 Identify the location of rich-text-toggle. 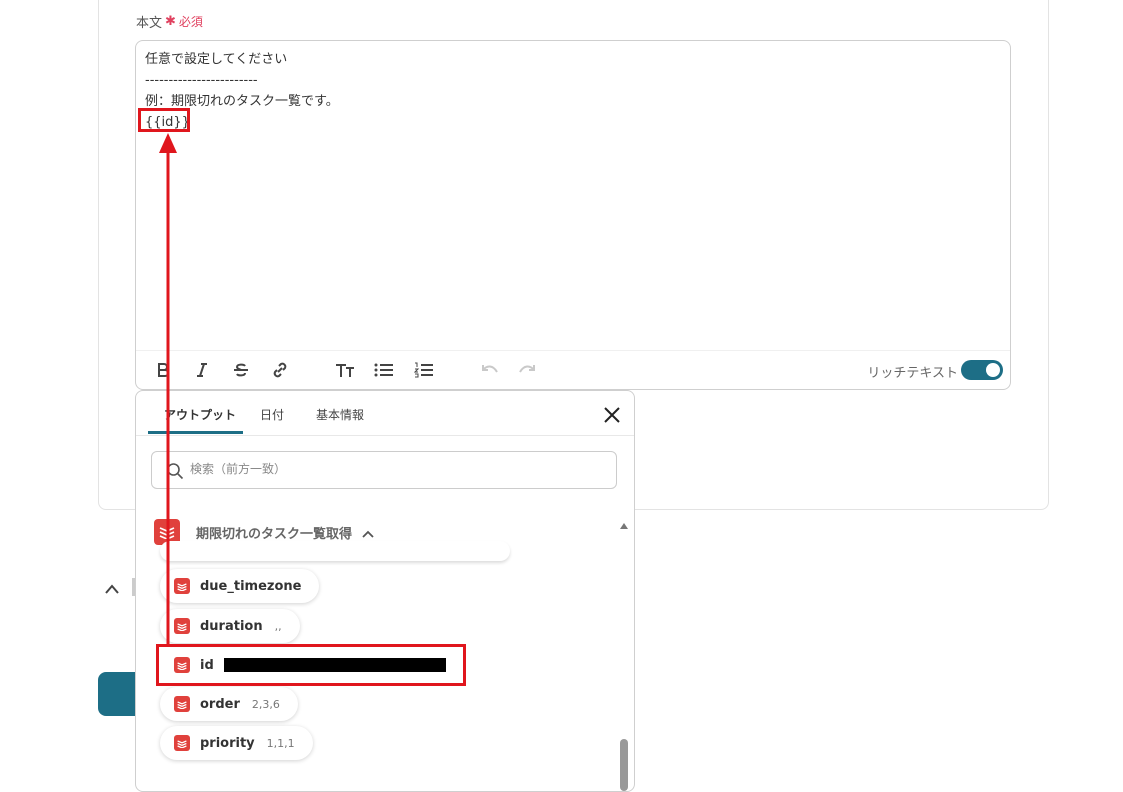
(982, 370).